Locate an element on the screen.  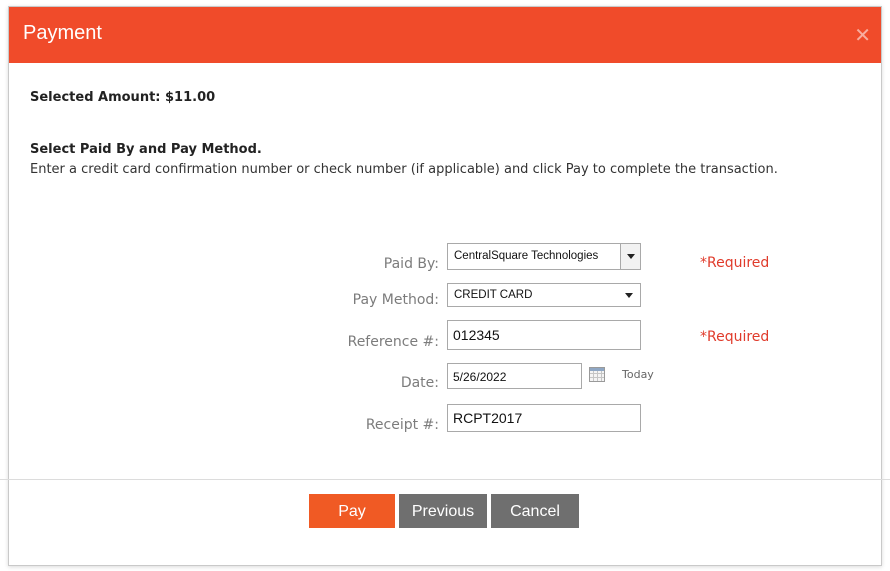
date-label: Date: is located at coordinates (419, 383).